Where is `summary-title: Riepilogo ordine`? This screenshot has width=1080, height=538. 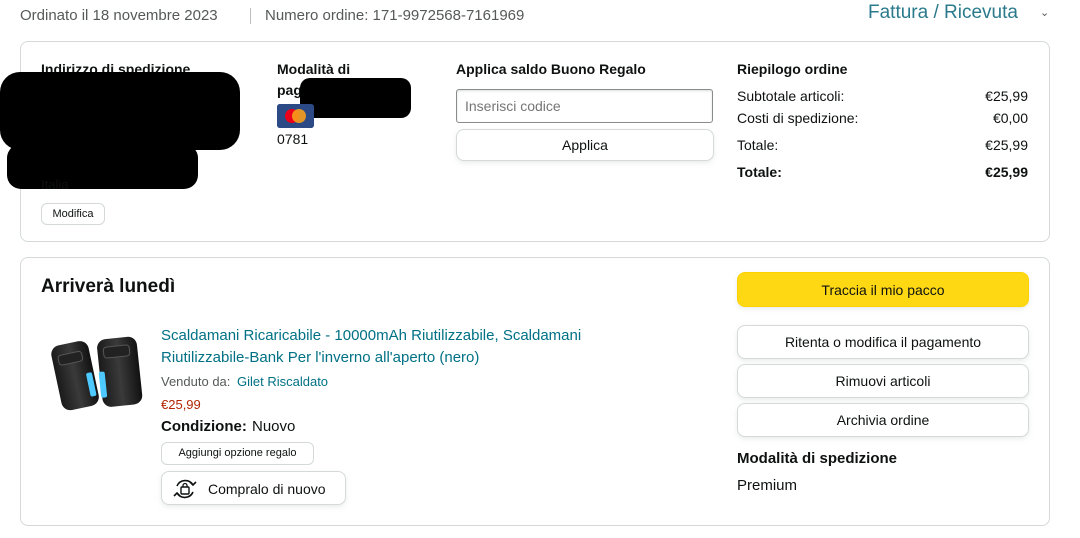
summary-title: Riepilogo ordine is located at coordinates (792, 69).